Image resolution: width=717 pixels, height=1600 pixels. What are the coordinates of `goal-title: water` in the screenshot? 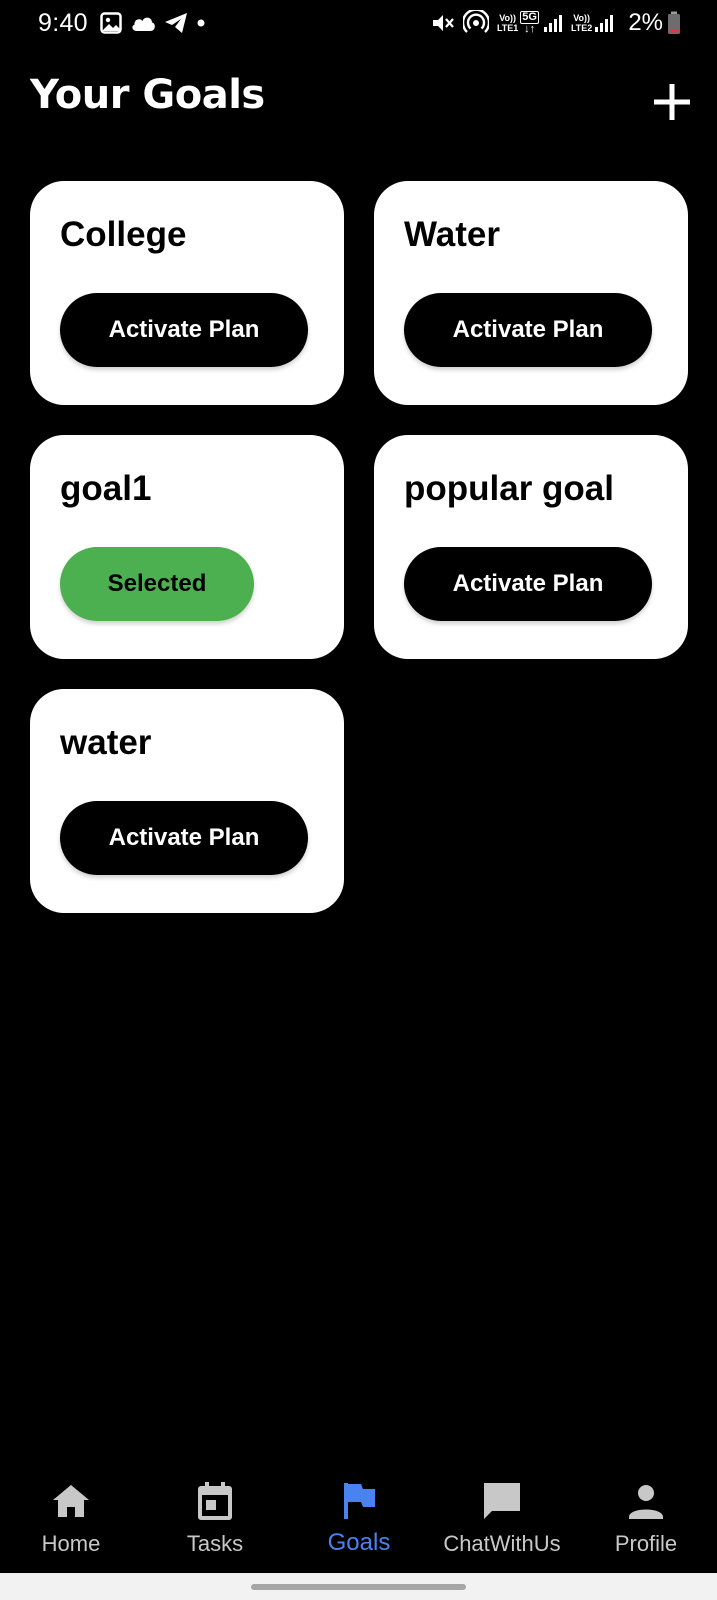 It's located at (106, 742).